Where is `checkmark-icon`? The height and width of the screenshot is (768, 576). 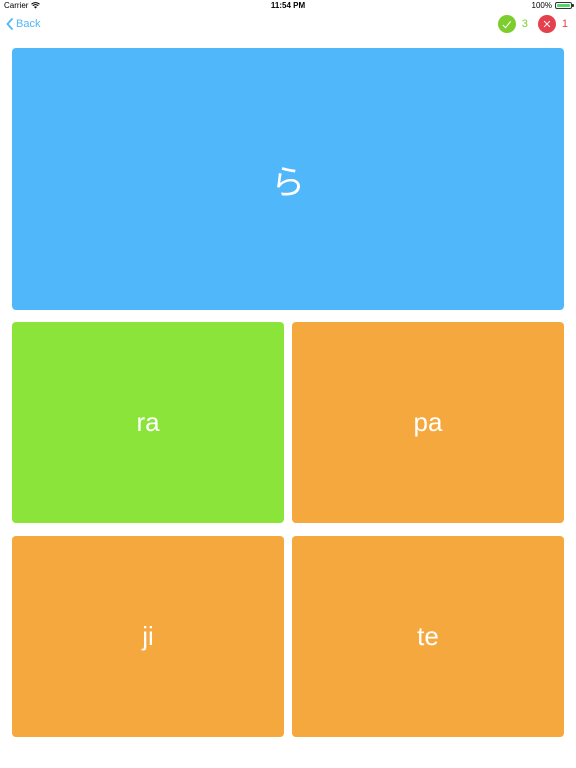
checkmark-icon is located at coordinates (507, 24).